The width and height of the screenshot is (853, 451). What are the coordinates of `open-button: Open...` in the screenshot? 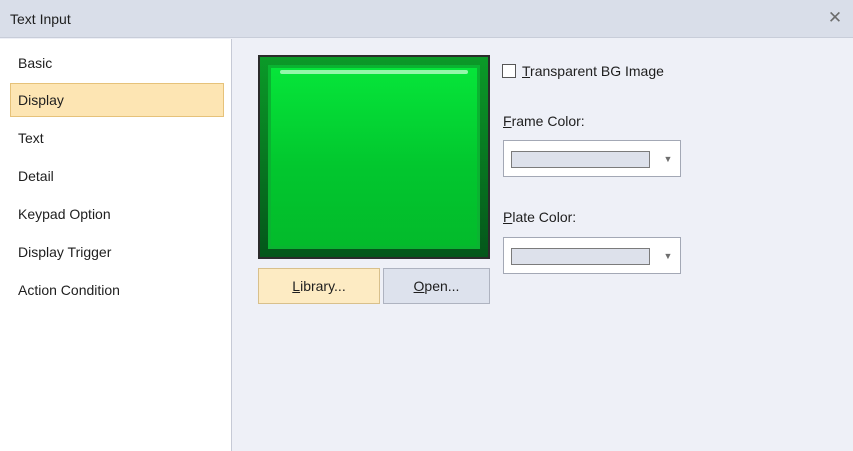 It's located at (436, 286).